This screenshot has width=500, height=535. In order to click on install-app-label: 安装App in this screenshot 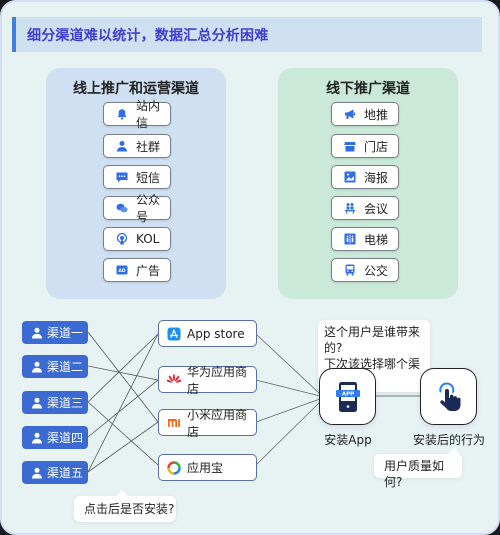, I will do `click(348, 440)`.